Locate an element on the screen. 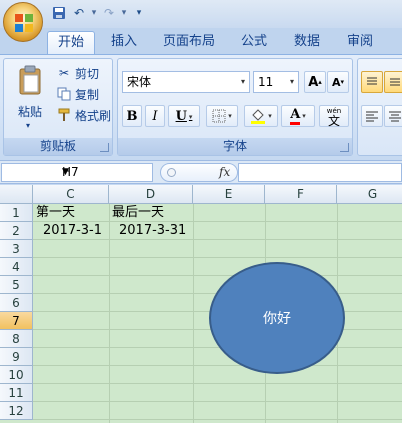  column-header-g: G is located at coordinates (369, 194).